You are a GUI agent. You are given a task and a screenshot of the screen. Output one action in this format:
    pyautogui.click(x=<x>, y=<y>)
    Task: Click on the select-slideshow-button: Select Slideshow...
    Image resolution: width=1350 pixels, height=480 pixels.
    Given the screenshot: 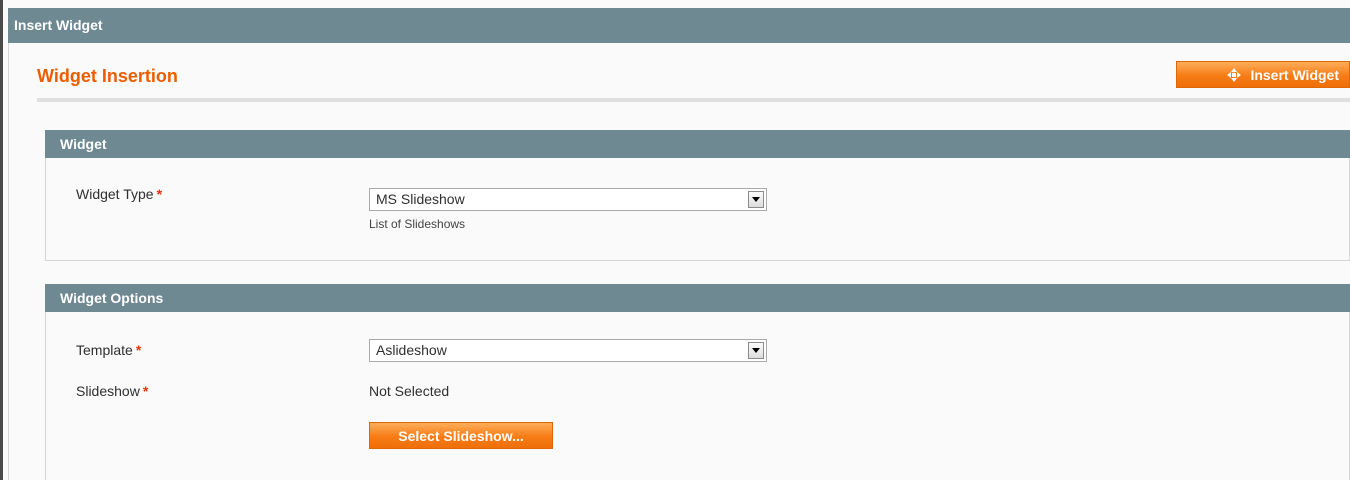 What is the action you would take?
    pyautogui.click(x=461, y=435)
    